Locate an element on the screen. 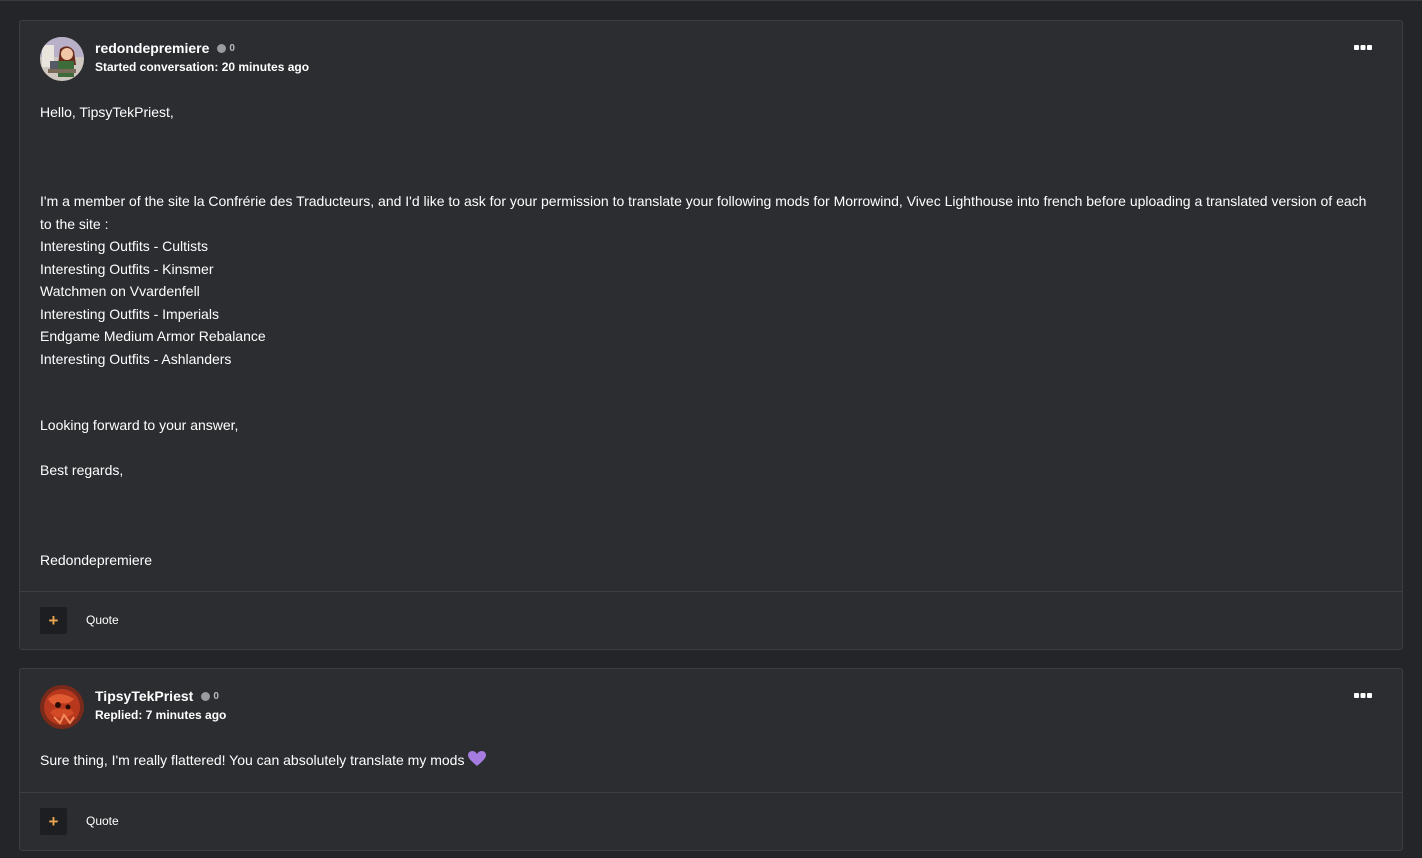 Image resolution: width=1422 pixels, height=858 pixels. post-meta: Started conversation: 20 minutes ago is located at coordinates (202, 67).